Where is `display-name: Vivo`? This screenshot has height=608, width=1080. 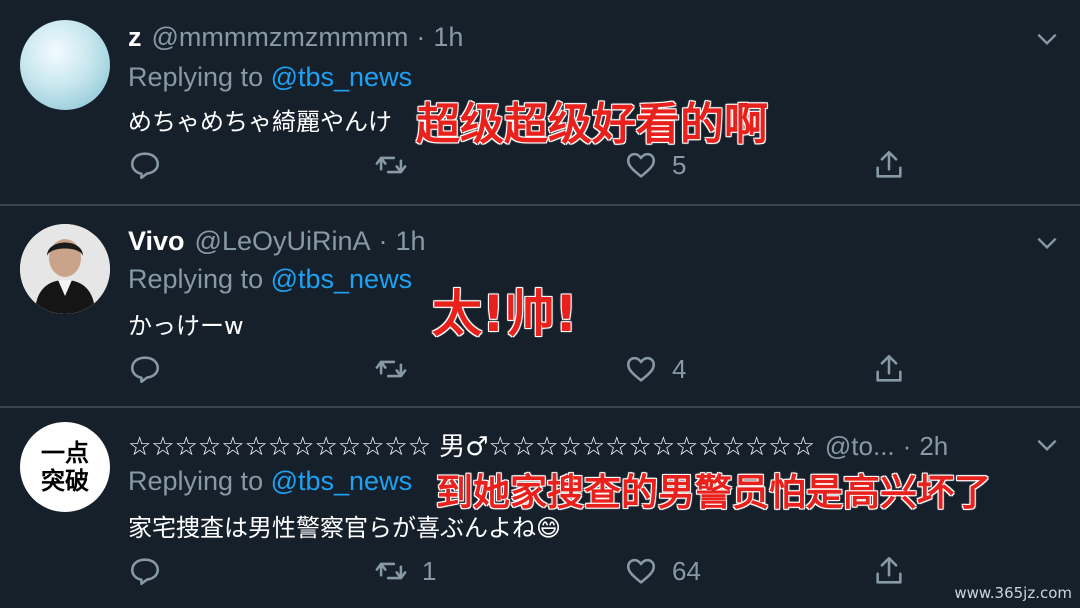
display-name: Vivo is located at coordinates (156, 241).